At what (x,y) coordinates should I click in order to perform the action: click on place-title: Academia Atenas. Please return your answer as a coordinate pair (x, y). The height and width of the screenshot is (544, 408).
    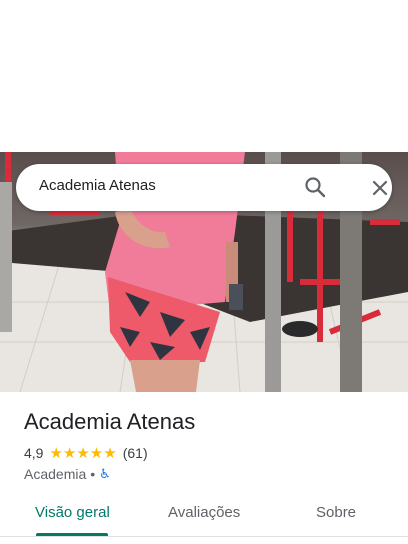
    Looking at the image, I should click on (110, 421).